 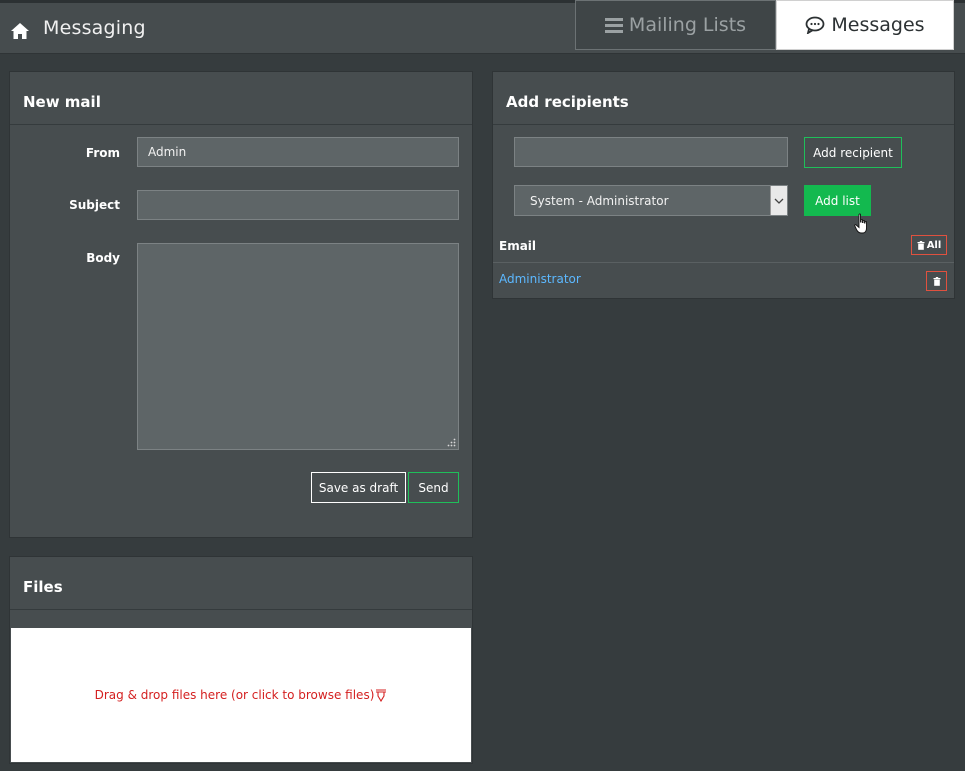 I want to click on upload-hand-icon, so click(x=381, y=695).